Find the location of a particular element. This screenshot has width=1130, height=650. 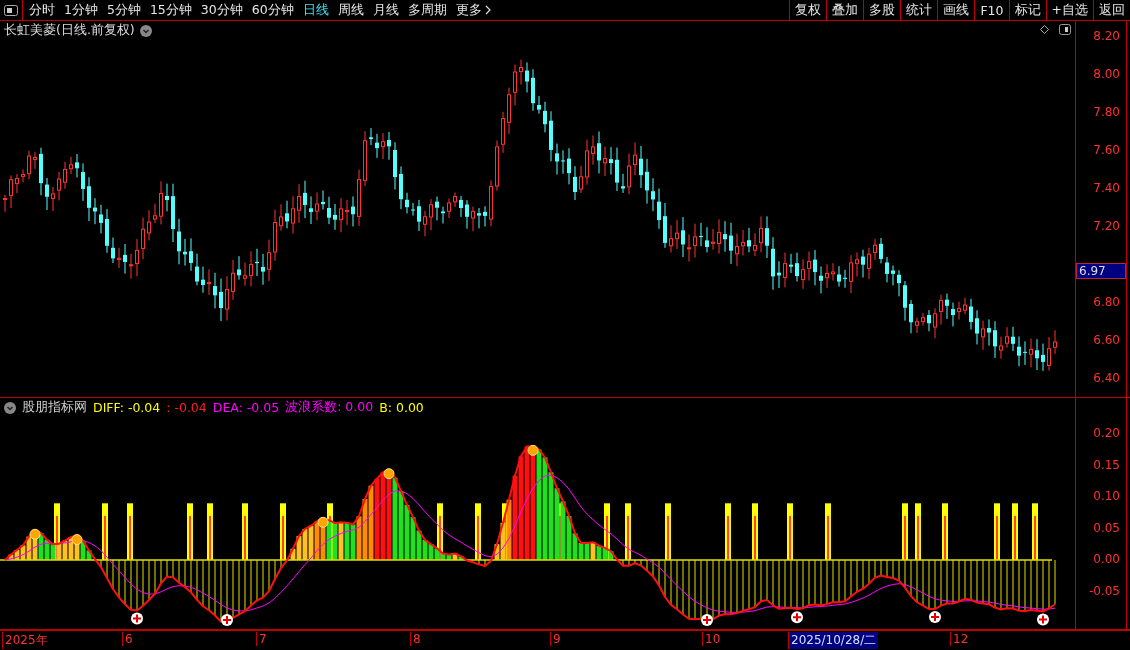

period-tab: 15分钟 is located at coordinates (170, 10).